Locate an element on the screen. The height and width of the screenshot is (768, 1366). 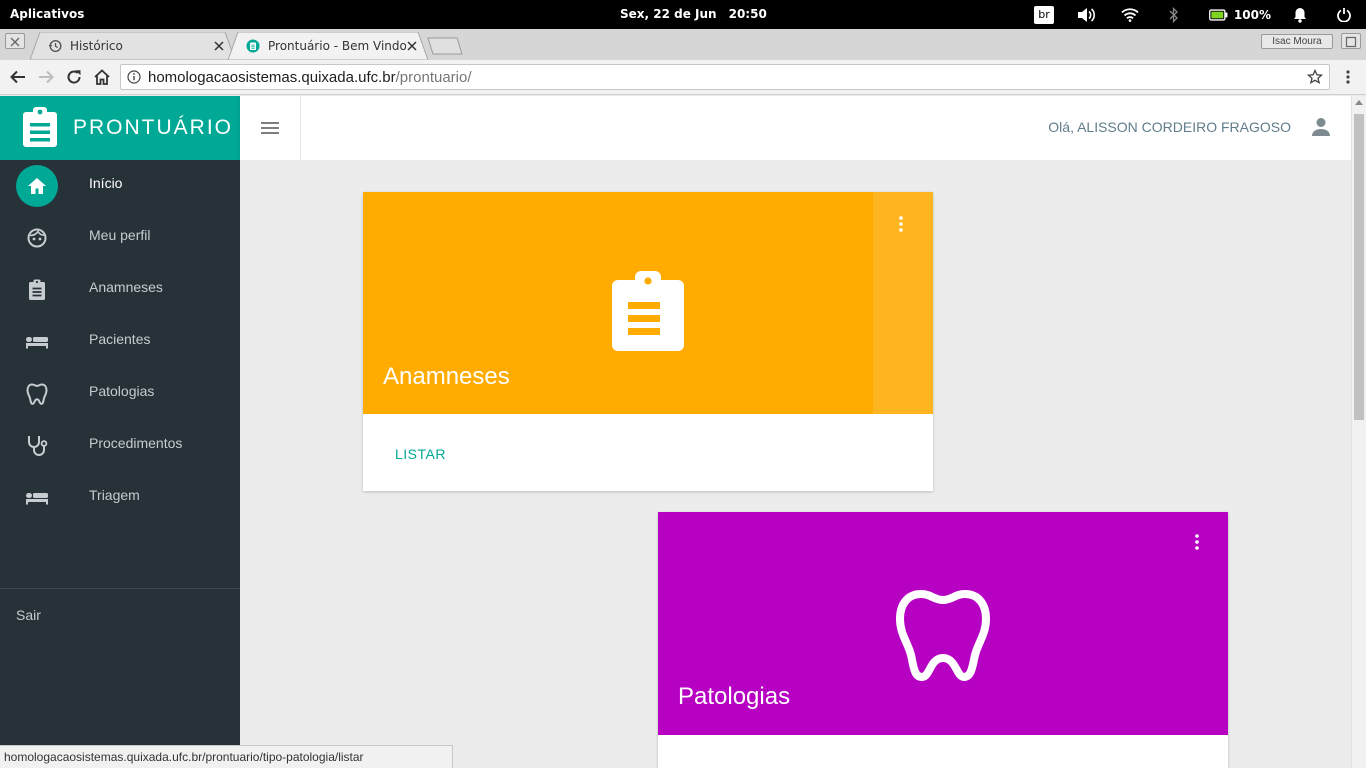
reload-button is located at coordinates (74, 77).